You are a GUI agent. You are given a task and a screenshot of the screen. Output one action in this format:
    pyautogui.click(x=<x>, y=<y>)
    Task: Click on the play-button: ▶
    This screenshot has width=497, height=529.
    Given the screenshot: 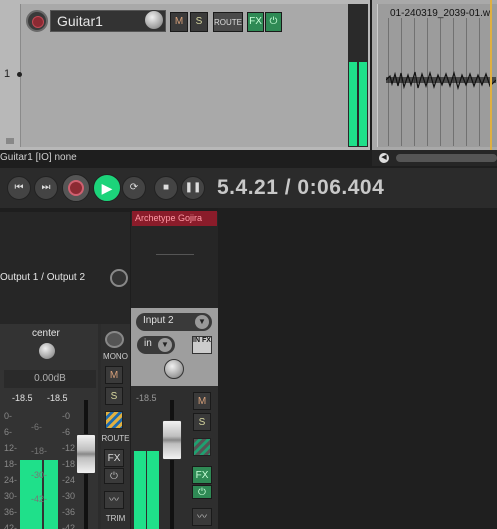 What is the action you would take?
    pyautogui.click(x=107, y=188)
    